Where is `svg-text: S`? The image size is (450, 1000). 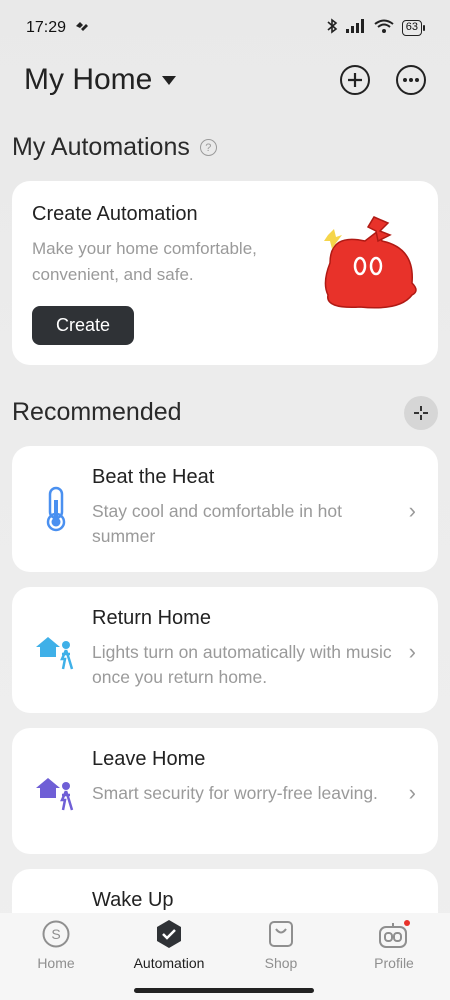
svg-text: S is located at coordinates (55, 934).